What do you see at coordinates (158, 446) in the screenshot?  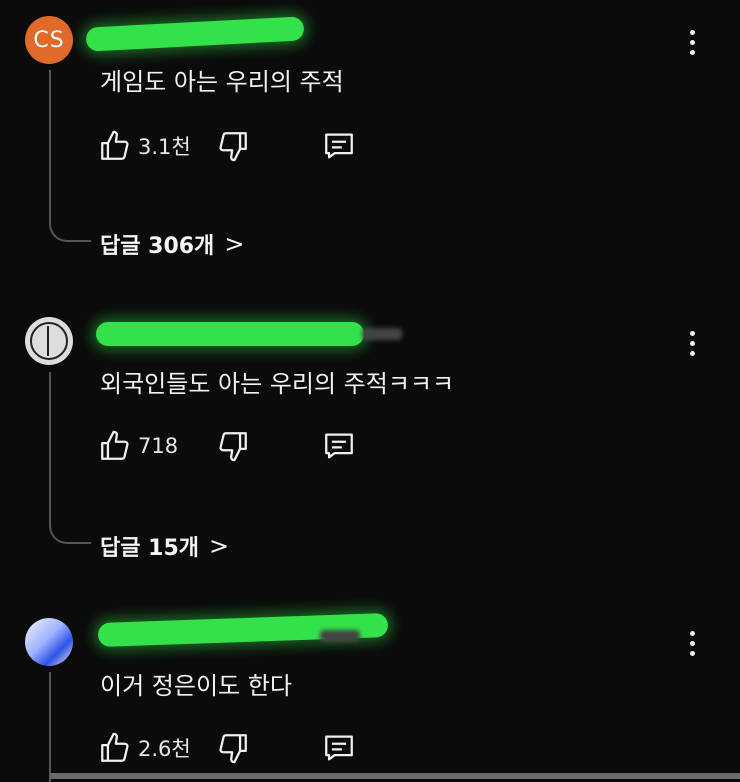 I see `like-count: 718` at bounding box center [158, 446].